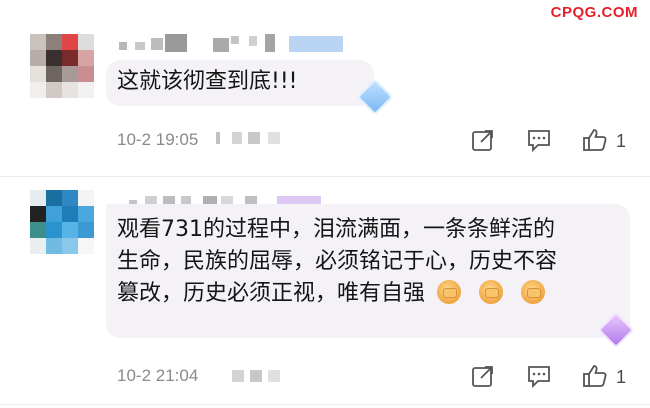  I want to click on comment-text-line: 生命，民族的屈辱，必须铭记于心，历史不容, so click(337, 261).